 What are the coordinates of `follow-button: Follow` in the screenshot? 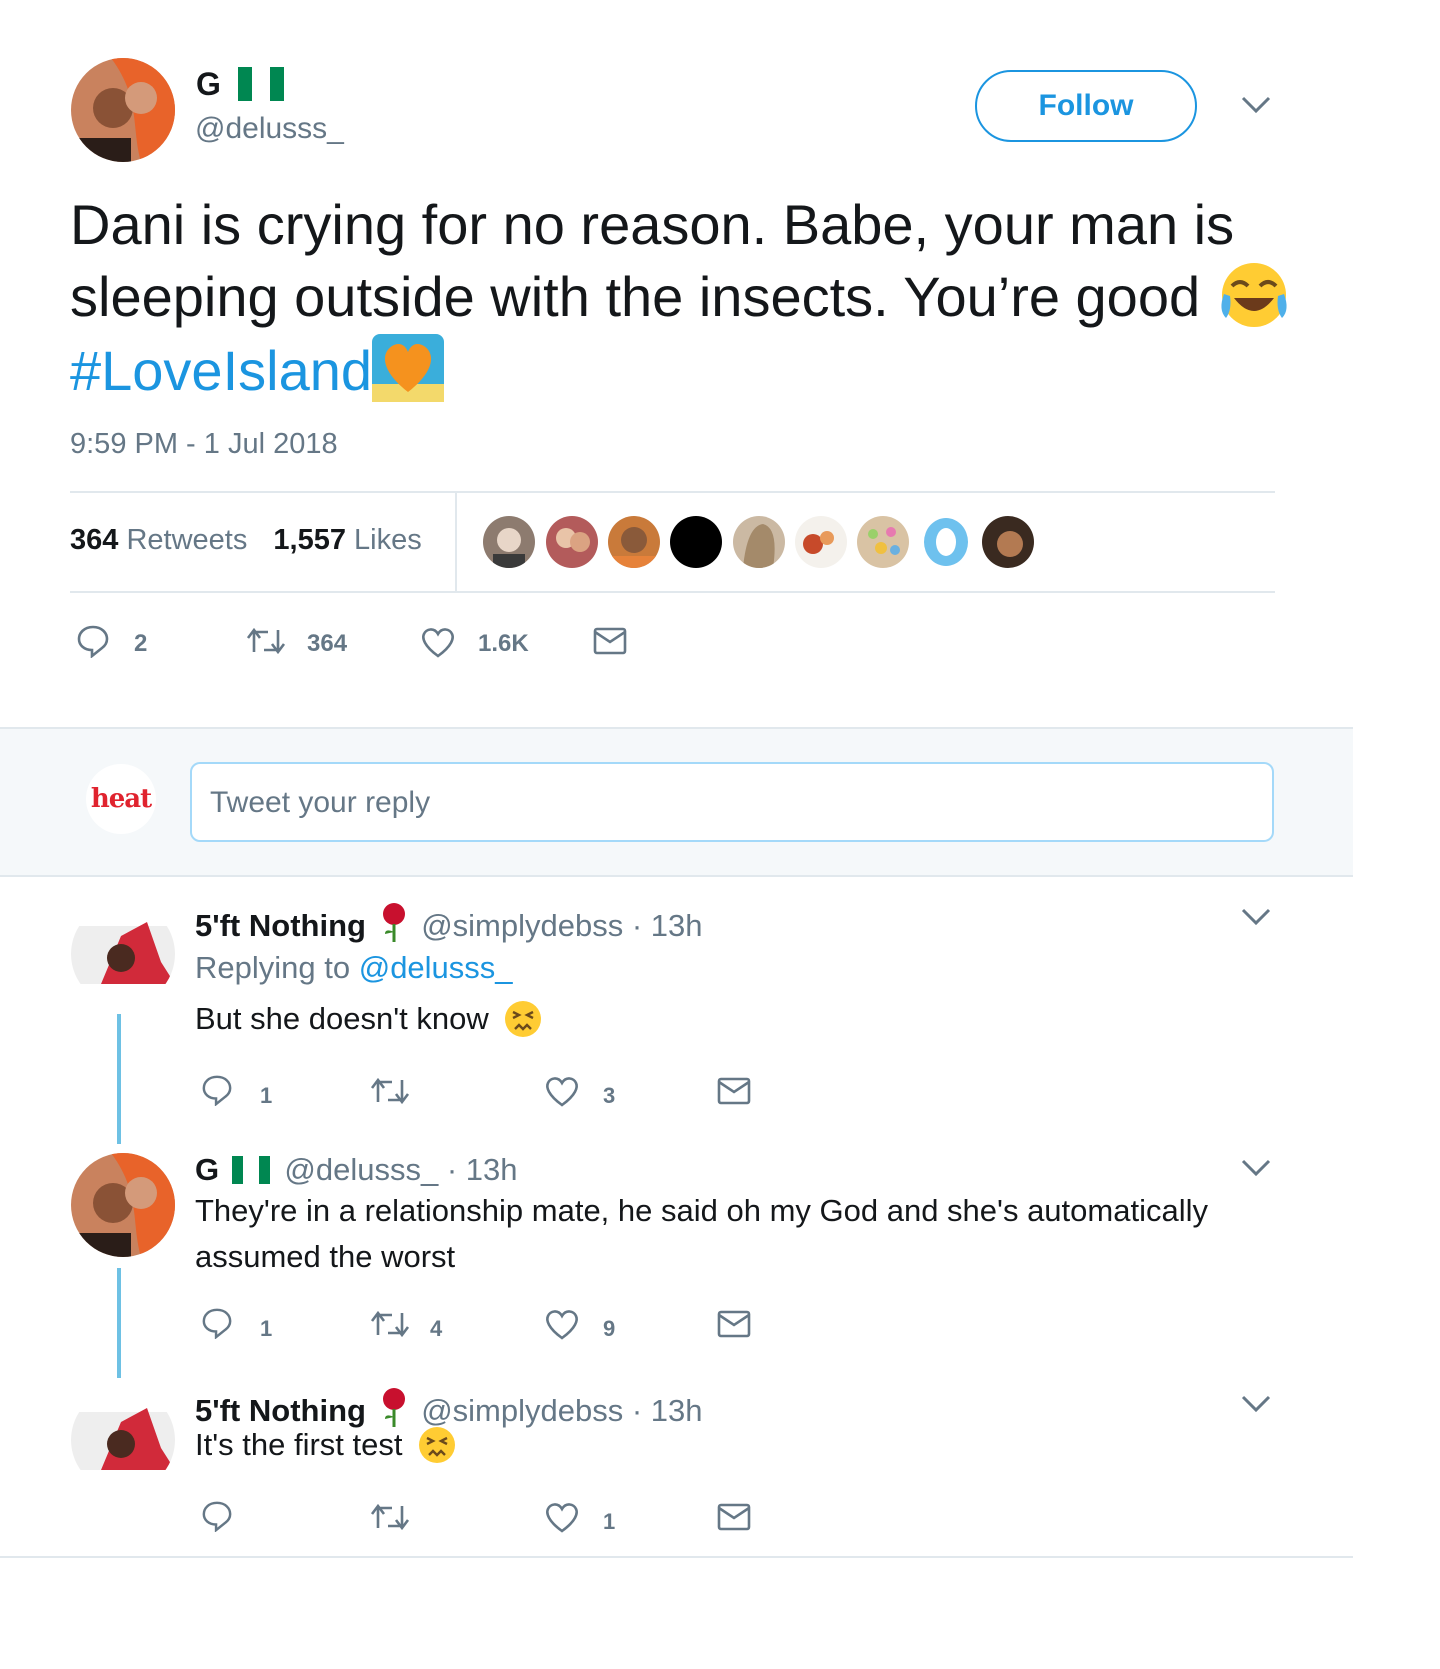 It's located at (1086, 106).